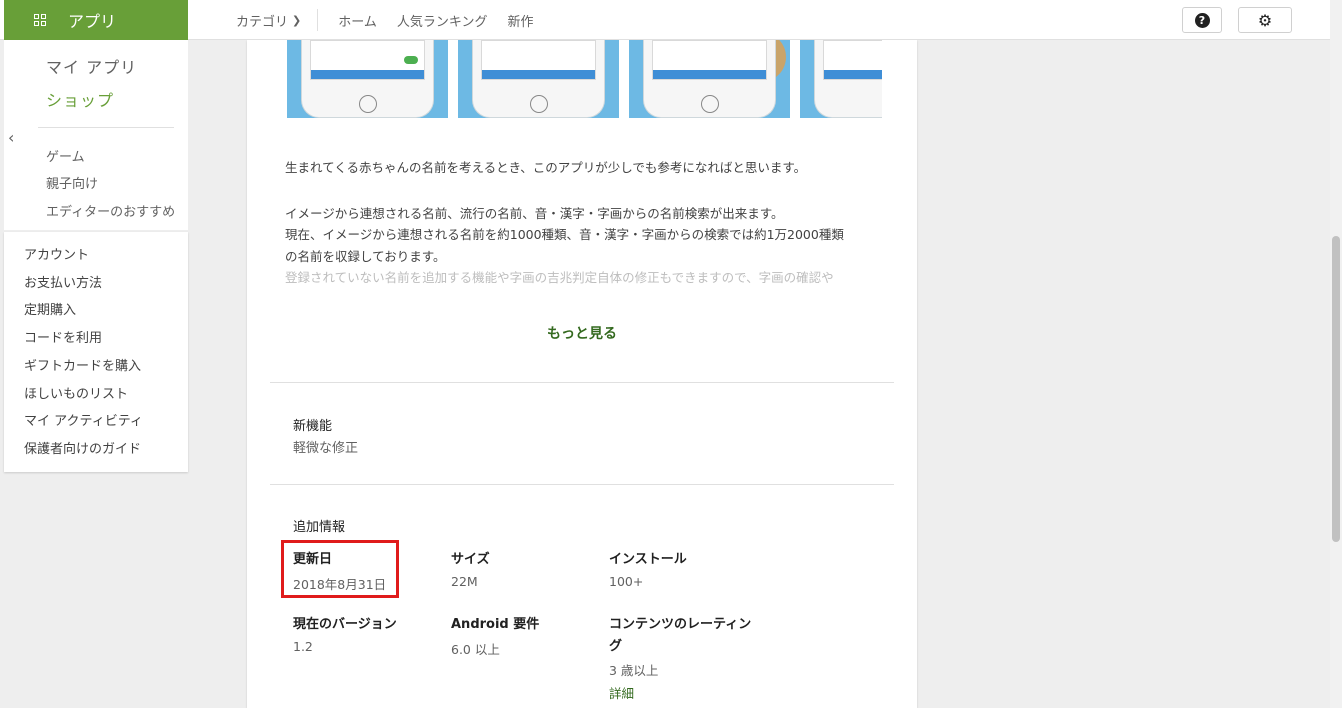 Image resolution: width=1342 pixels, height=708 pixels. I want to click on installs-value: 100+, so click(626, 581).